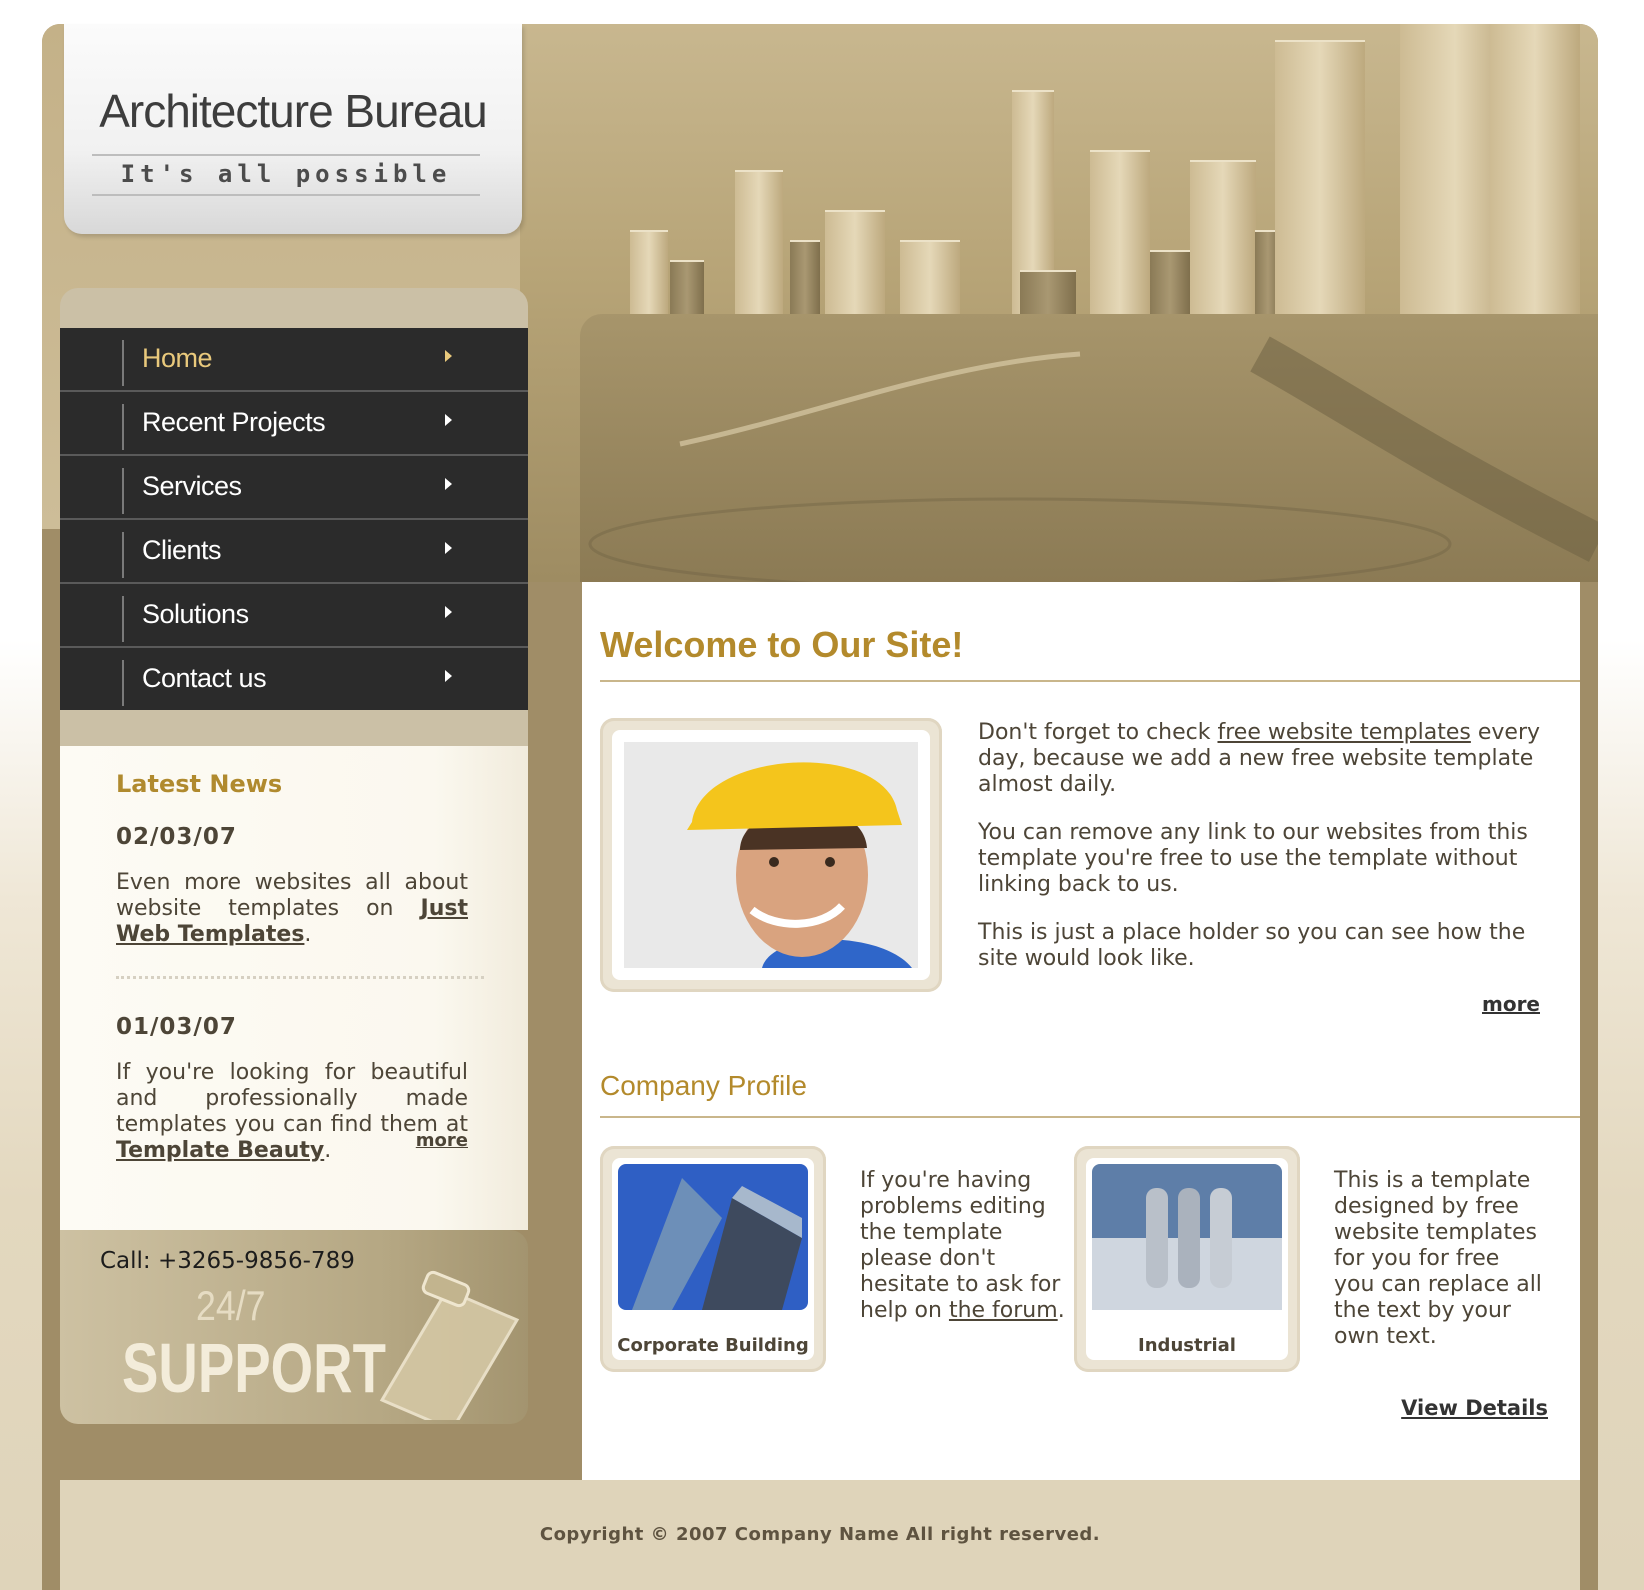 This screenshot has width=1644, height=1590. What do you see at coordinates (293, 111) in the screenshot?
I see `site-title: Architecture Bureau` at bounding box center [293, 111].